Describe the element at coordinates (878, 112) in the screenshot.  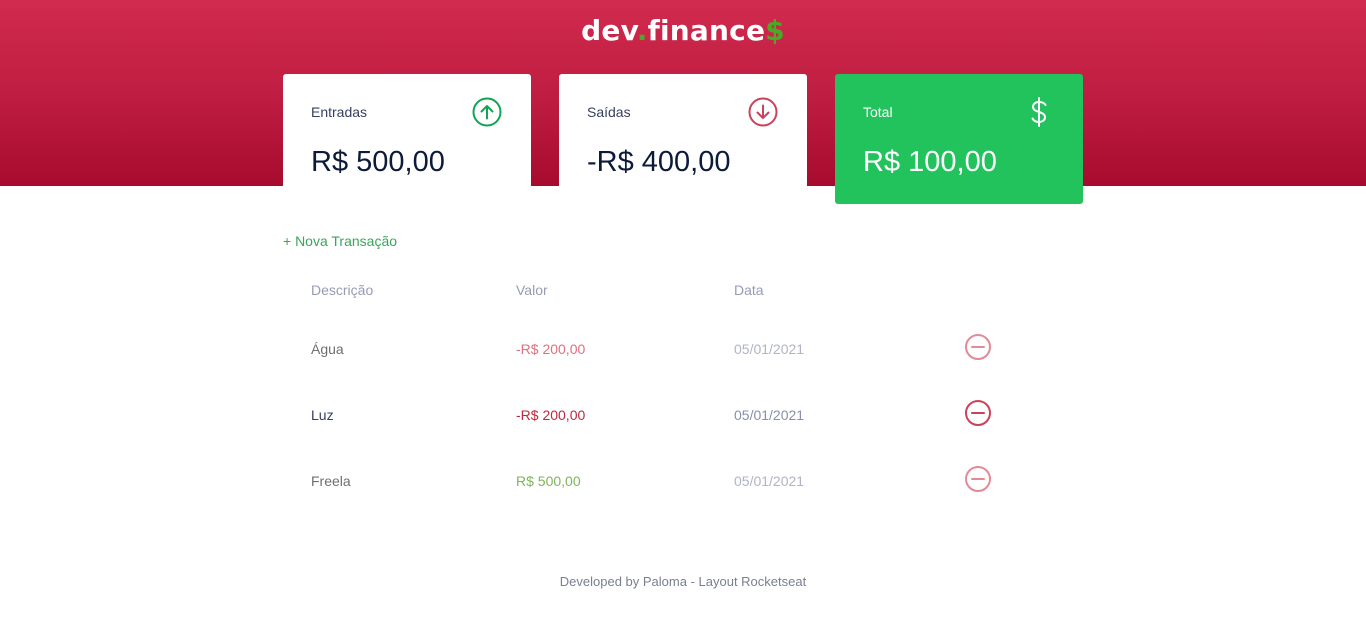
I see `total-card-title: Total` at that location.